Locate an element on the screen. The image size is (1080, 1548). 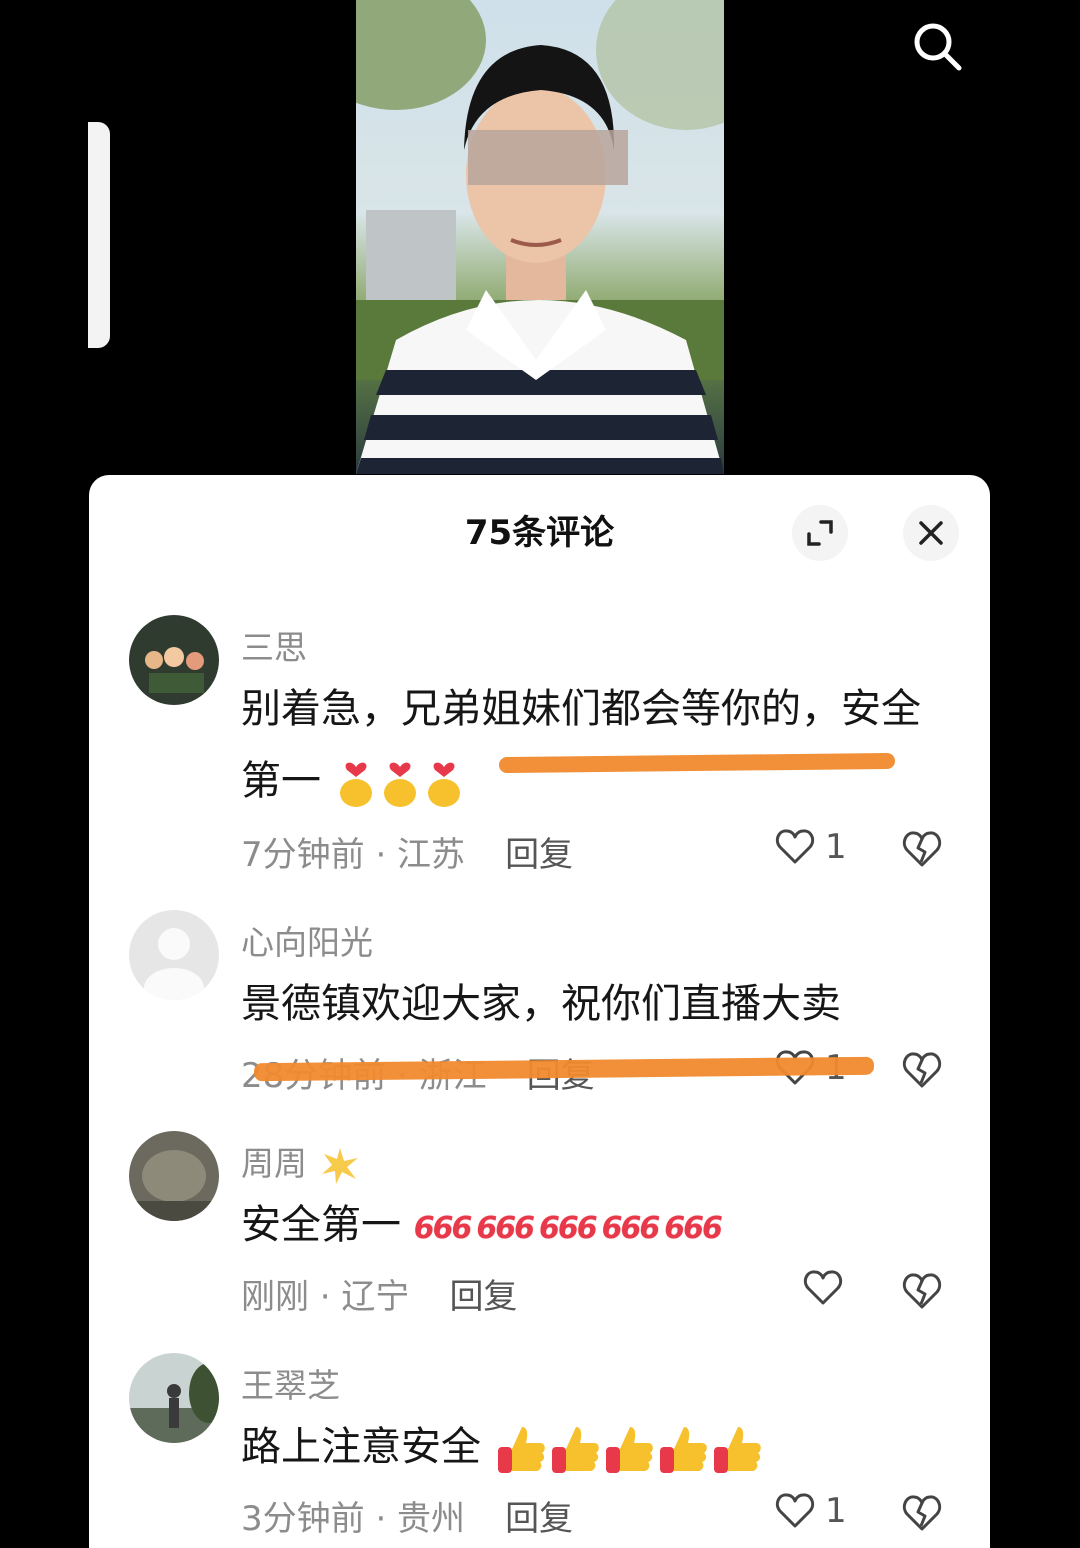
comment-time-location: 刚刚 · 辽宁 is located at coordinates (325, 1297).